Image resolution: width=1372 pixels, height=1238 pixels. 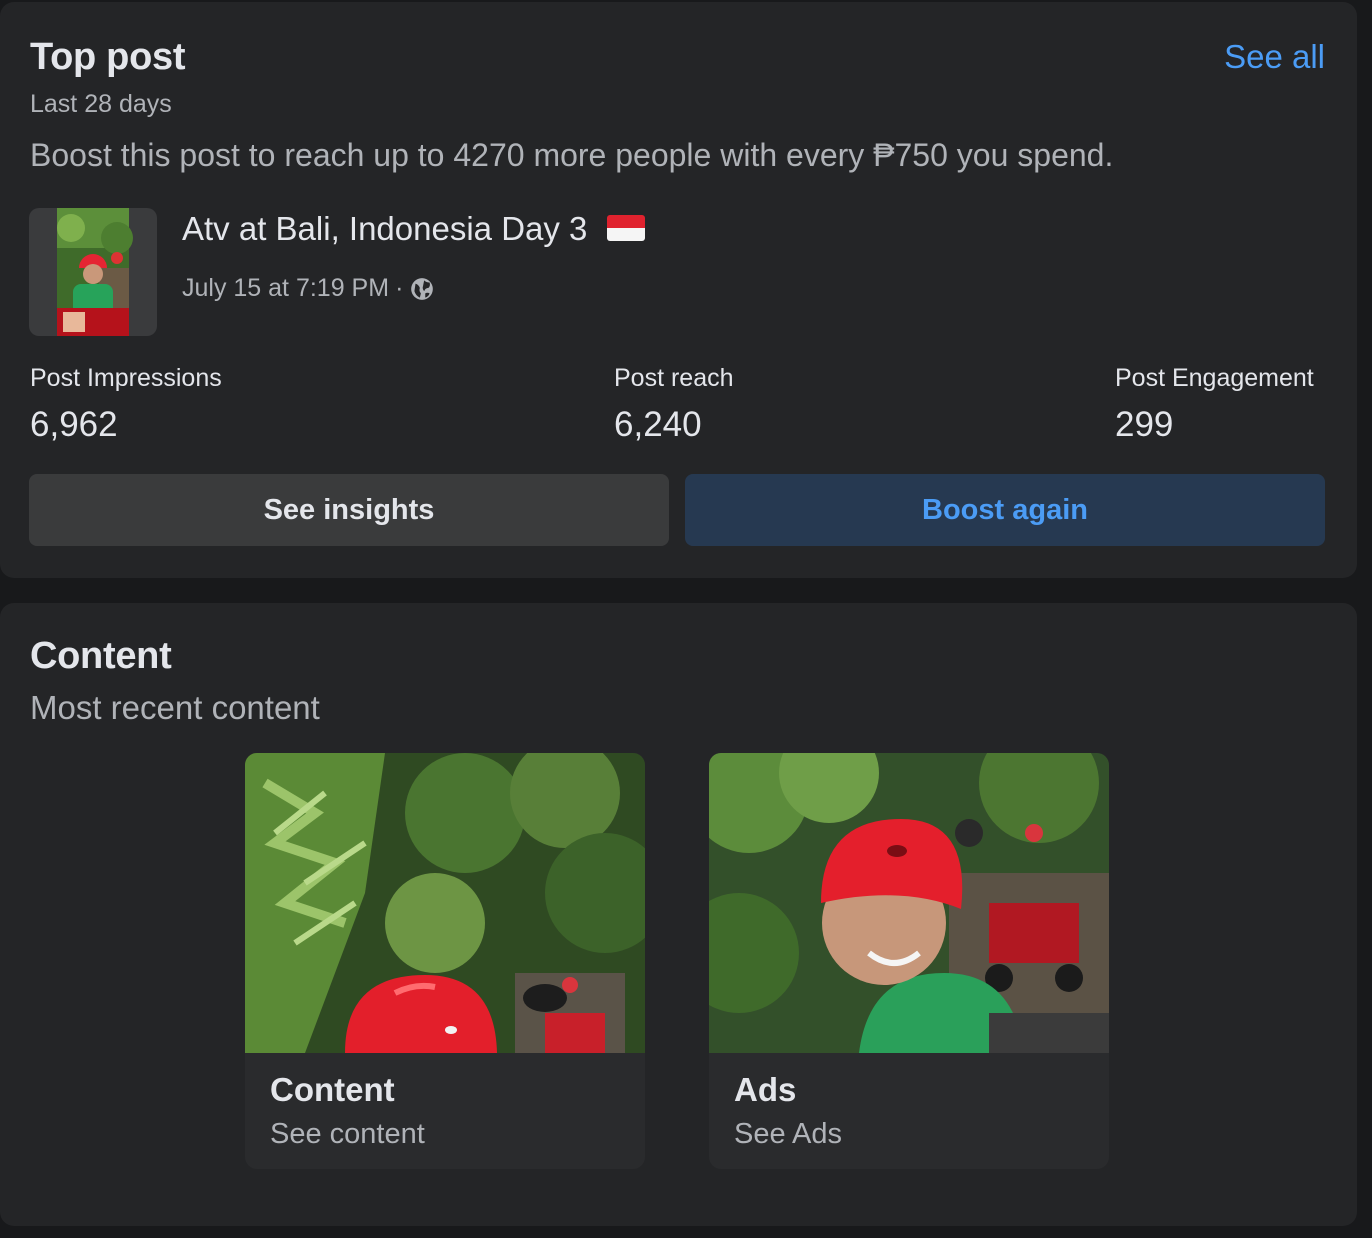 What do you see at coordinates (658, 424) in the screenshot?
I see `metric-value: 6,240` at bounding box center [658, 424].